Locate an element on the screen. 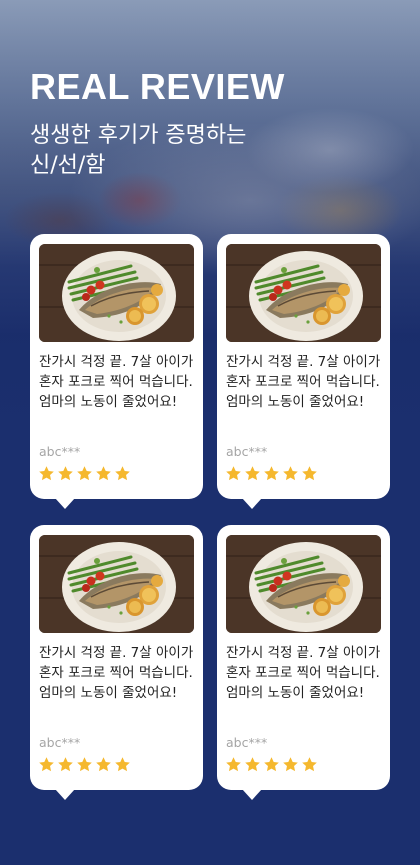 This screenshot has height=865, width=420. hero-subtitle-line1: 생생한 후기가 증명하는 is located at coordinates (138, 135).